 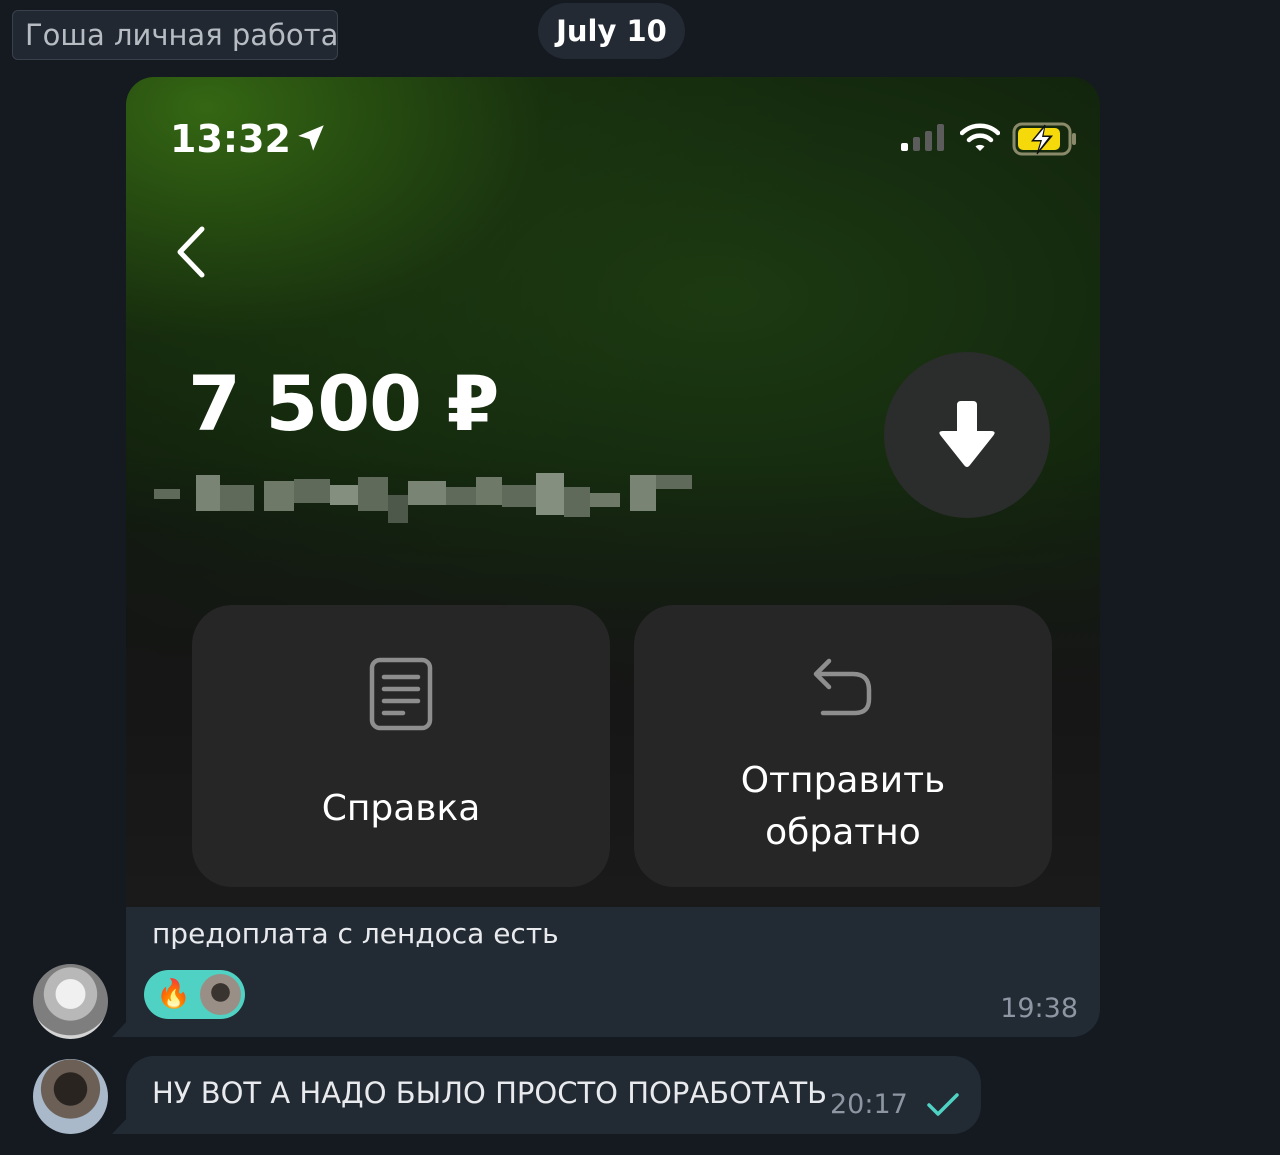 What do you see at coordinates (943, 1104) in the screenshot?
I see `sent-check-icon` at bounding box center [943, 1104].